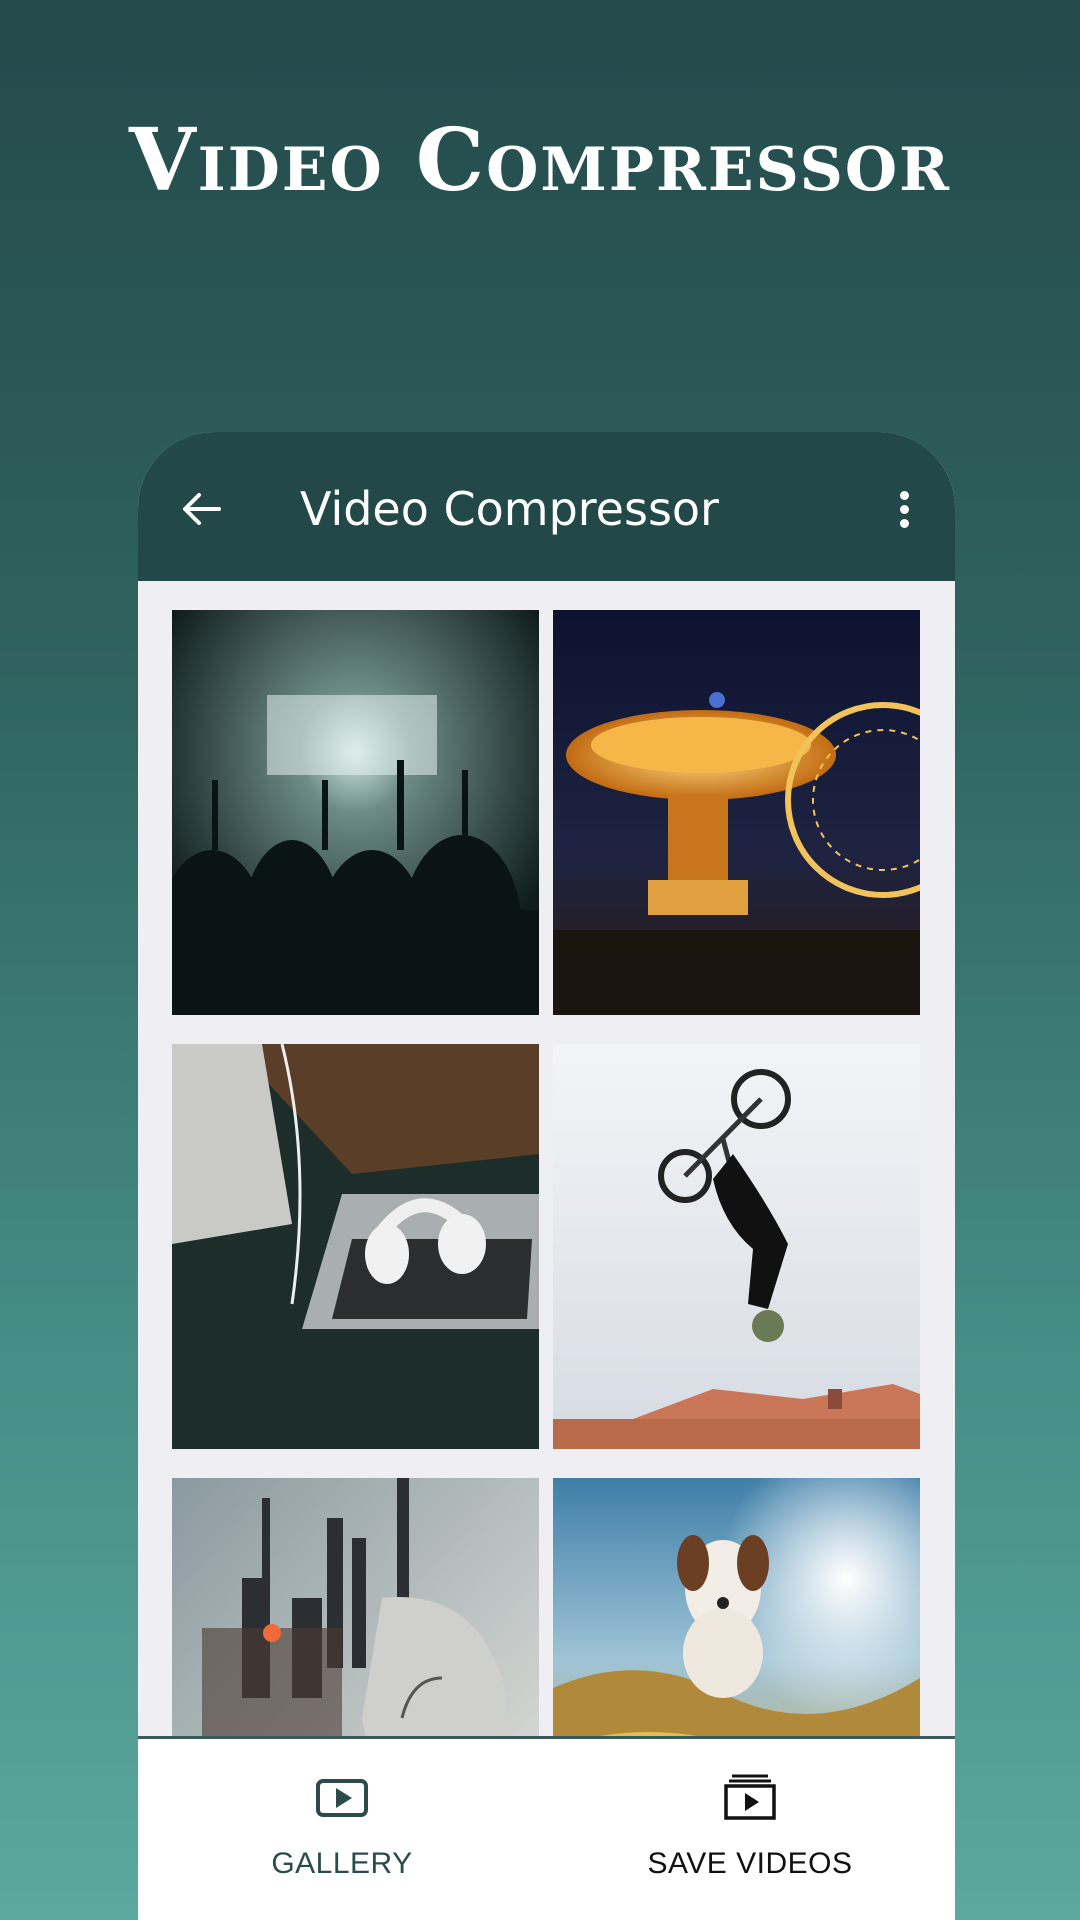 The height and width of the screenshot is (1920, 1080). Describe the element at coordinates (342, 1829) in the screenshot. I see `nav-gallery: GALLERY` at that location.